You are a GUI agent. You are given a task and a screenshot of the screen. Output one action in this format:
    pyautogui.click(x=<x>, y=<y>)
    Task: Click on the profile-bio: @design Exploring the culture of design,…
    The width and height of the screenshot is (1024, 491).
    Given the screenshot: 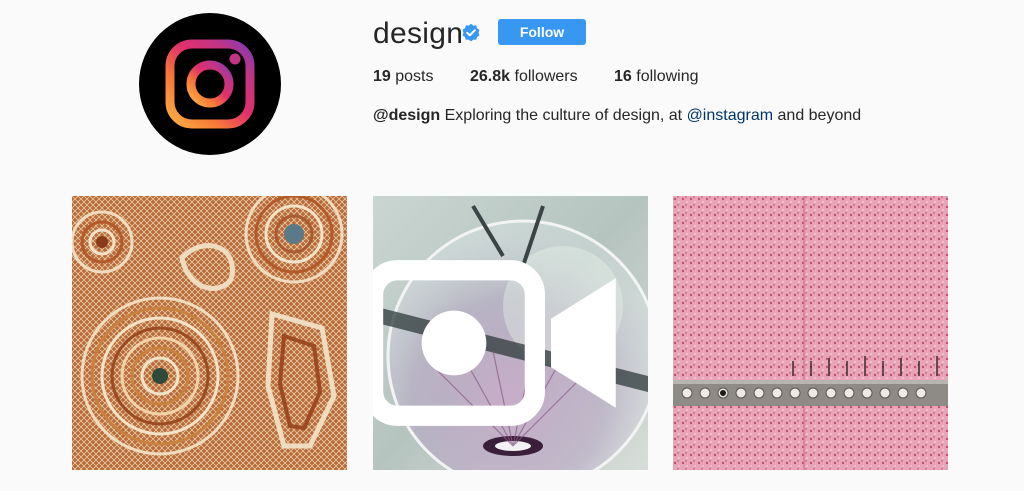 What is the action you would take?
    pyautogui.click(x=617, y=116)
    